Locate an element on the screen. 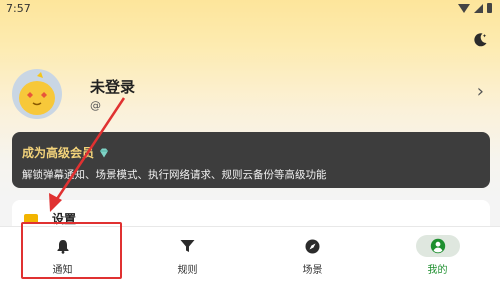 This screenshot has height=284, width=500. nav-label: 场景 is located at coordinates (312, 270).